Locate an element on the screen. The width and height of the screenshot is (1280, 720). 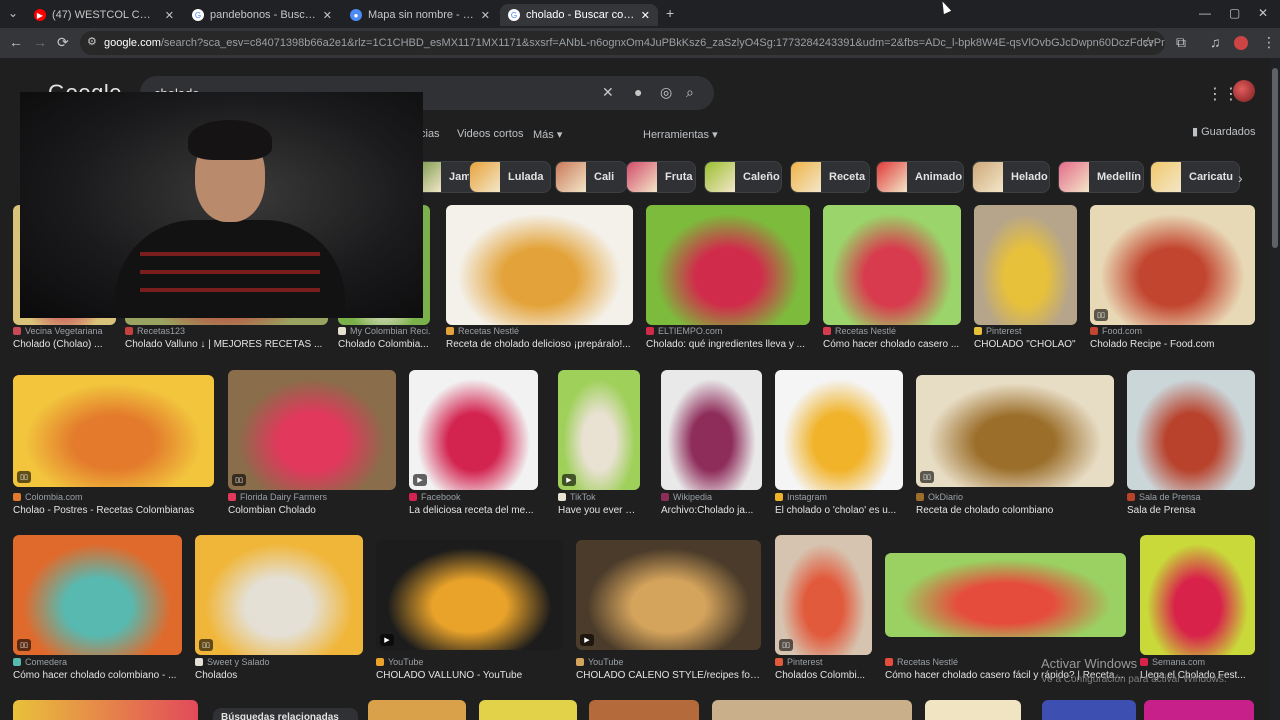
maximize-button: ▢ is located at coordinates (1234, 13).